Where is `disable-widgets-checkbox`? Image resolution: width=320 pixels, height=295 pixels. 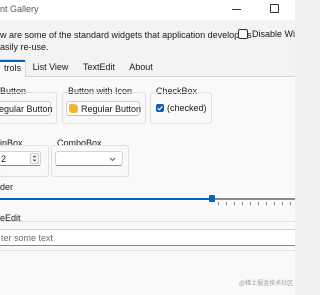
disable-widgets-checkbox is located at coordinates (243, 34).